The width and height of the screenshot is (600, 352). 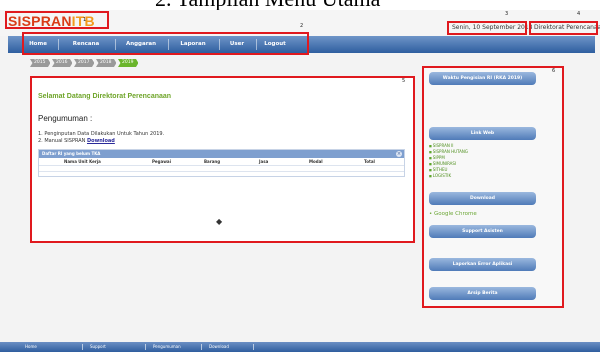 What do you see at coordinates (482, 78) in the screenshot?
I see `deadline-button: Waktu Pengisian RI (RKA 2019)` at bounding box center [482, 78].